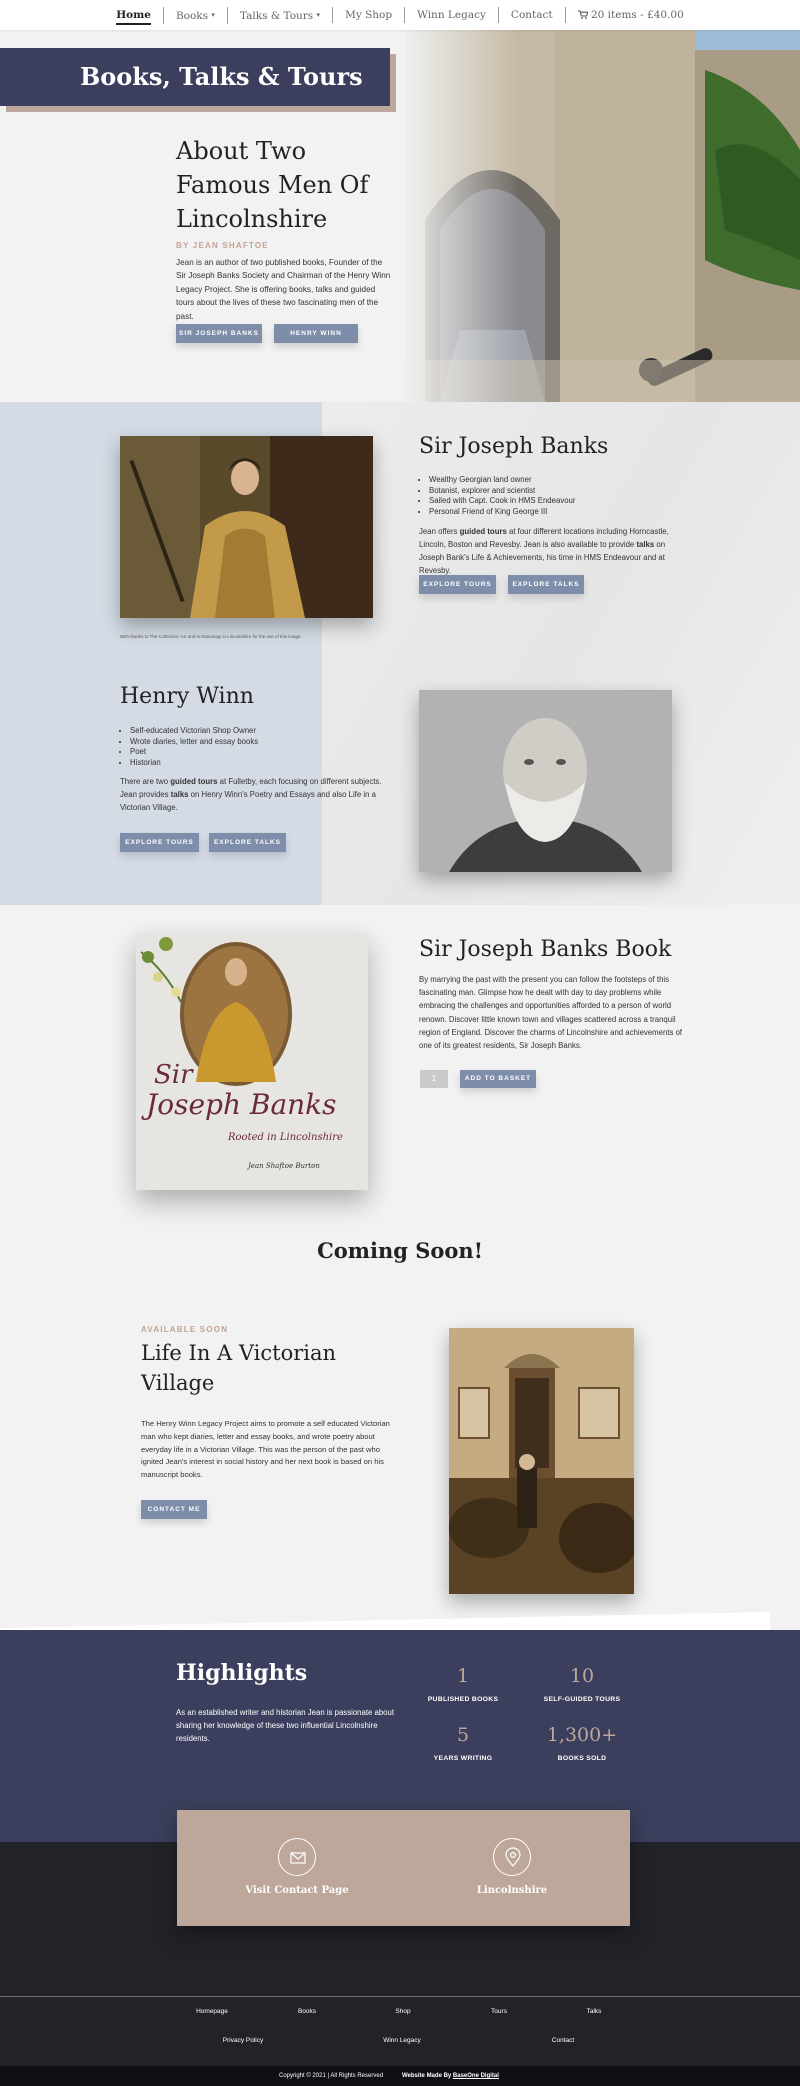 The width and height of the screenshot is (800, 2086). Describe the element at coordinates (221, 76) in the screenshot. I see `banner-title: Books, Talks & Tours` at that location.